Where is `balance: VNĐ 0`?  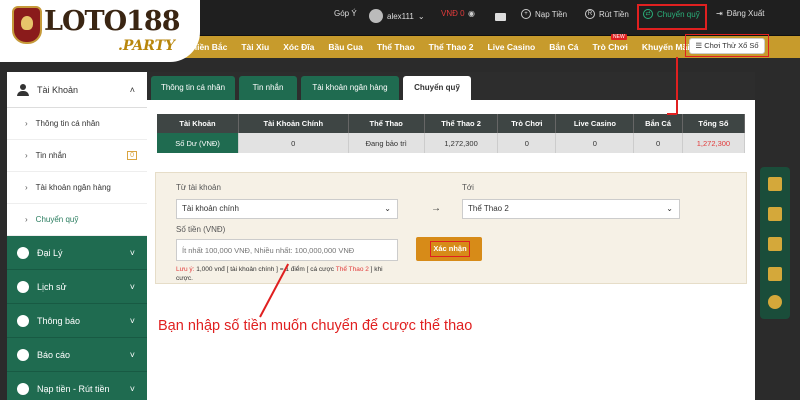 balance: VNĐ 0 is located at coordinates (453, 13).